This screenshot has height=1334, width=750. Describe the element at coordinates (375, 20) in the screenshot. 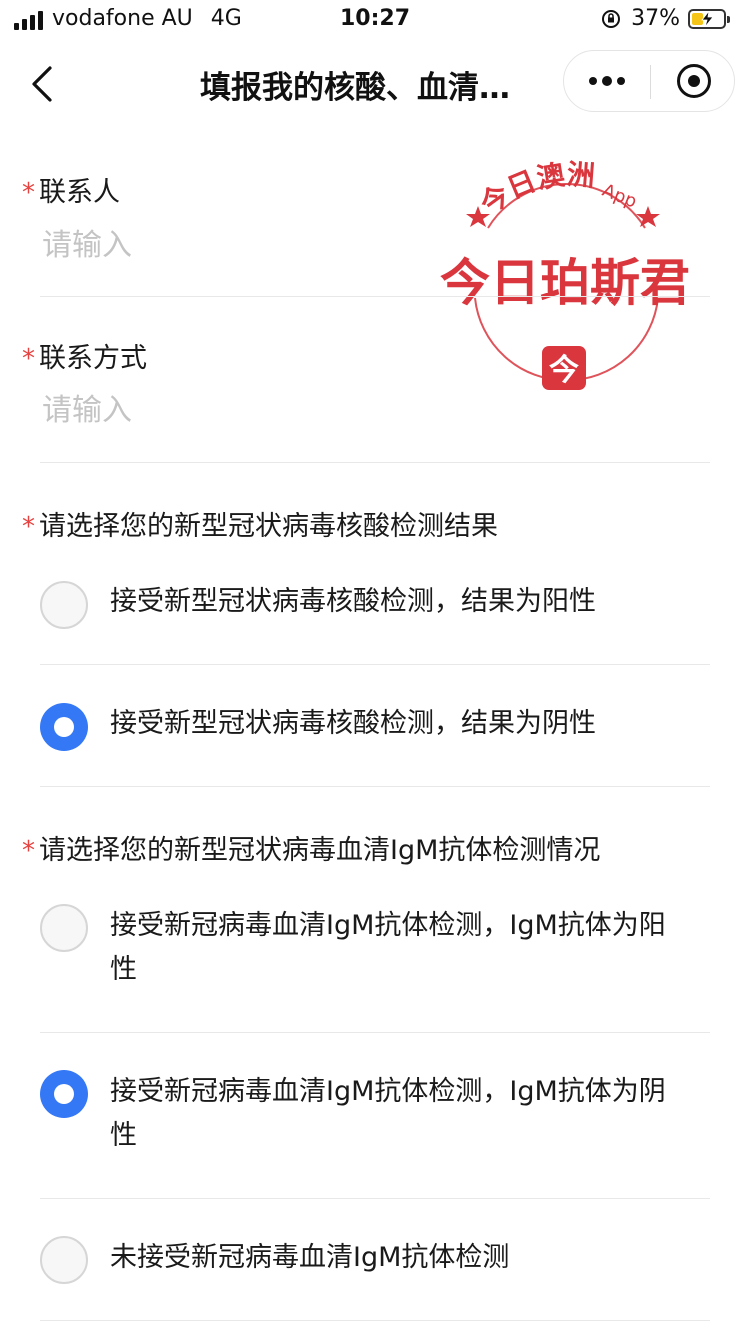

I see `status-bar: vodafone AU 4G 10:27 37%` at that location.